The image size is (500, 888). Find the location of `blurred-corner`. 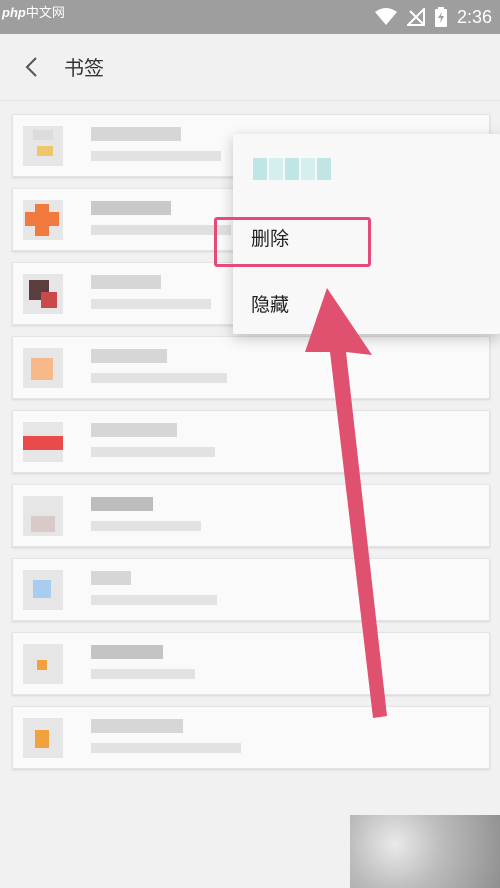

blurred-corner is located at coordinates (425, 851).